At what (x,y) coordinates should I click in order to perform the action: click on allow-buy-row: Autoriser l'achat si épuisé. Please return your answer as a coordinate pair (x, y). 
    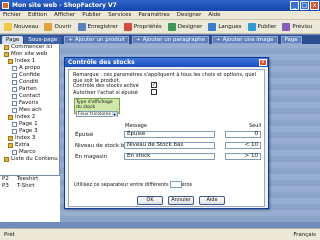
    Looking at the image, I should click on (105, 93).